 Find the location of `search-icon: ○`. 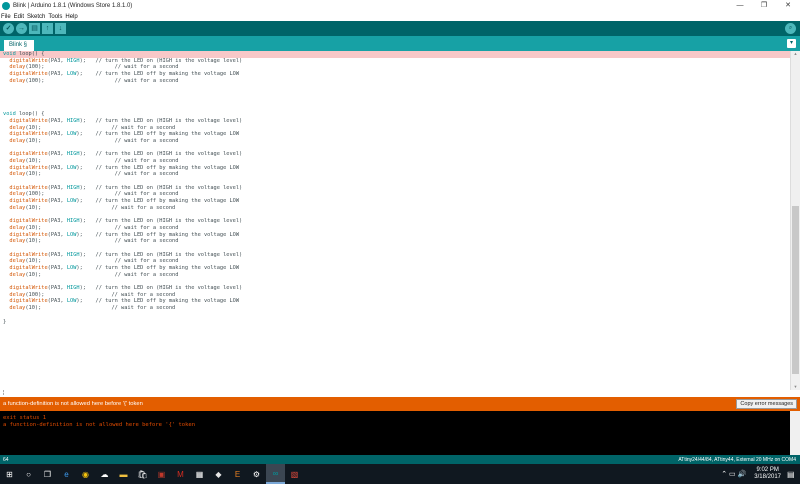

search-icon: ○ is located at coordinates (28, 474).